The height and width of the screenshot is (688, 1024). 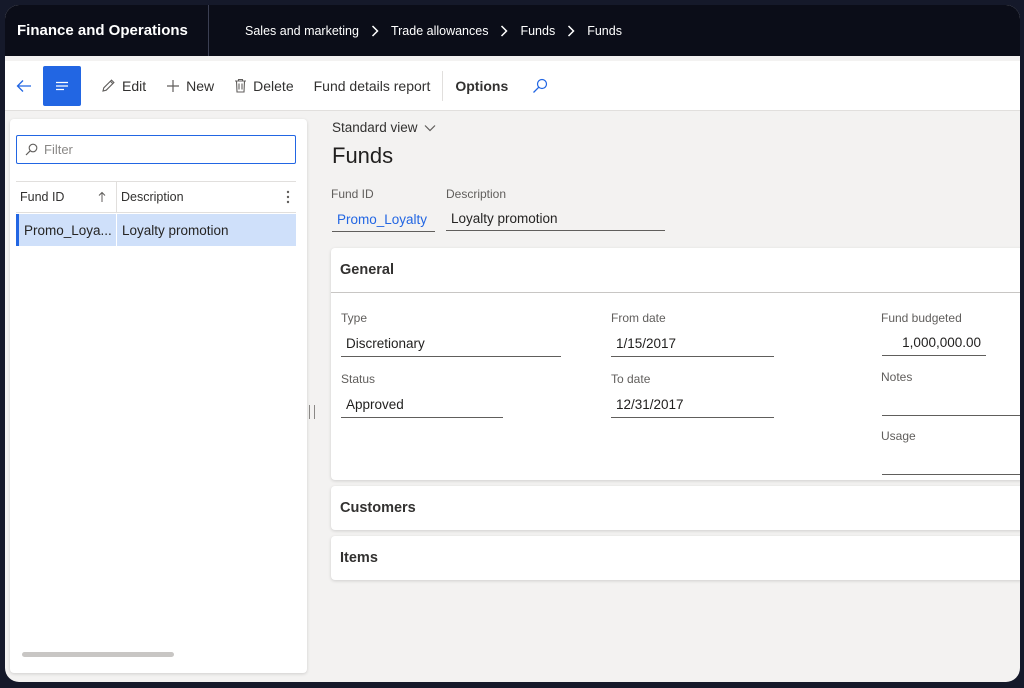 I want to click on usage-label: Usage, so click(x=898, y=436).